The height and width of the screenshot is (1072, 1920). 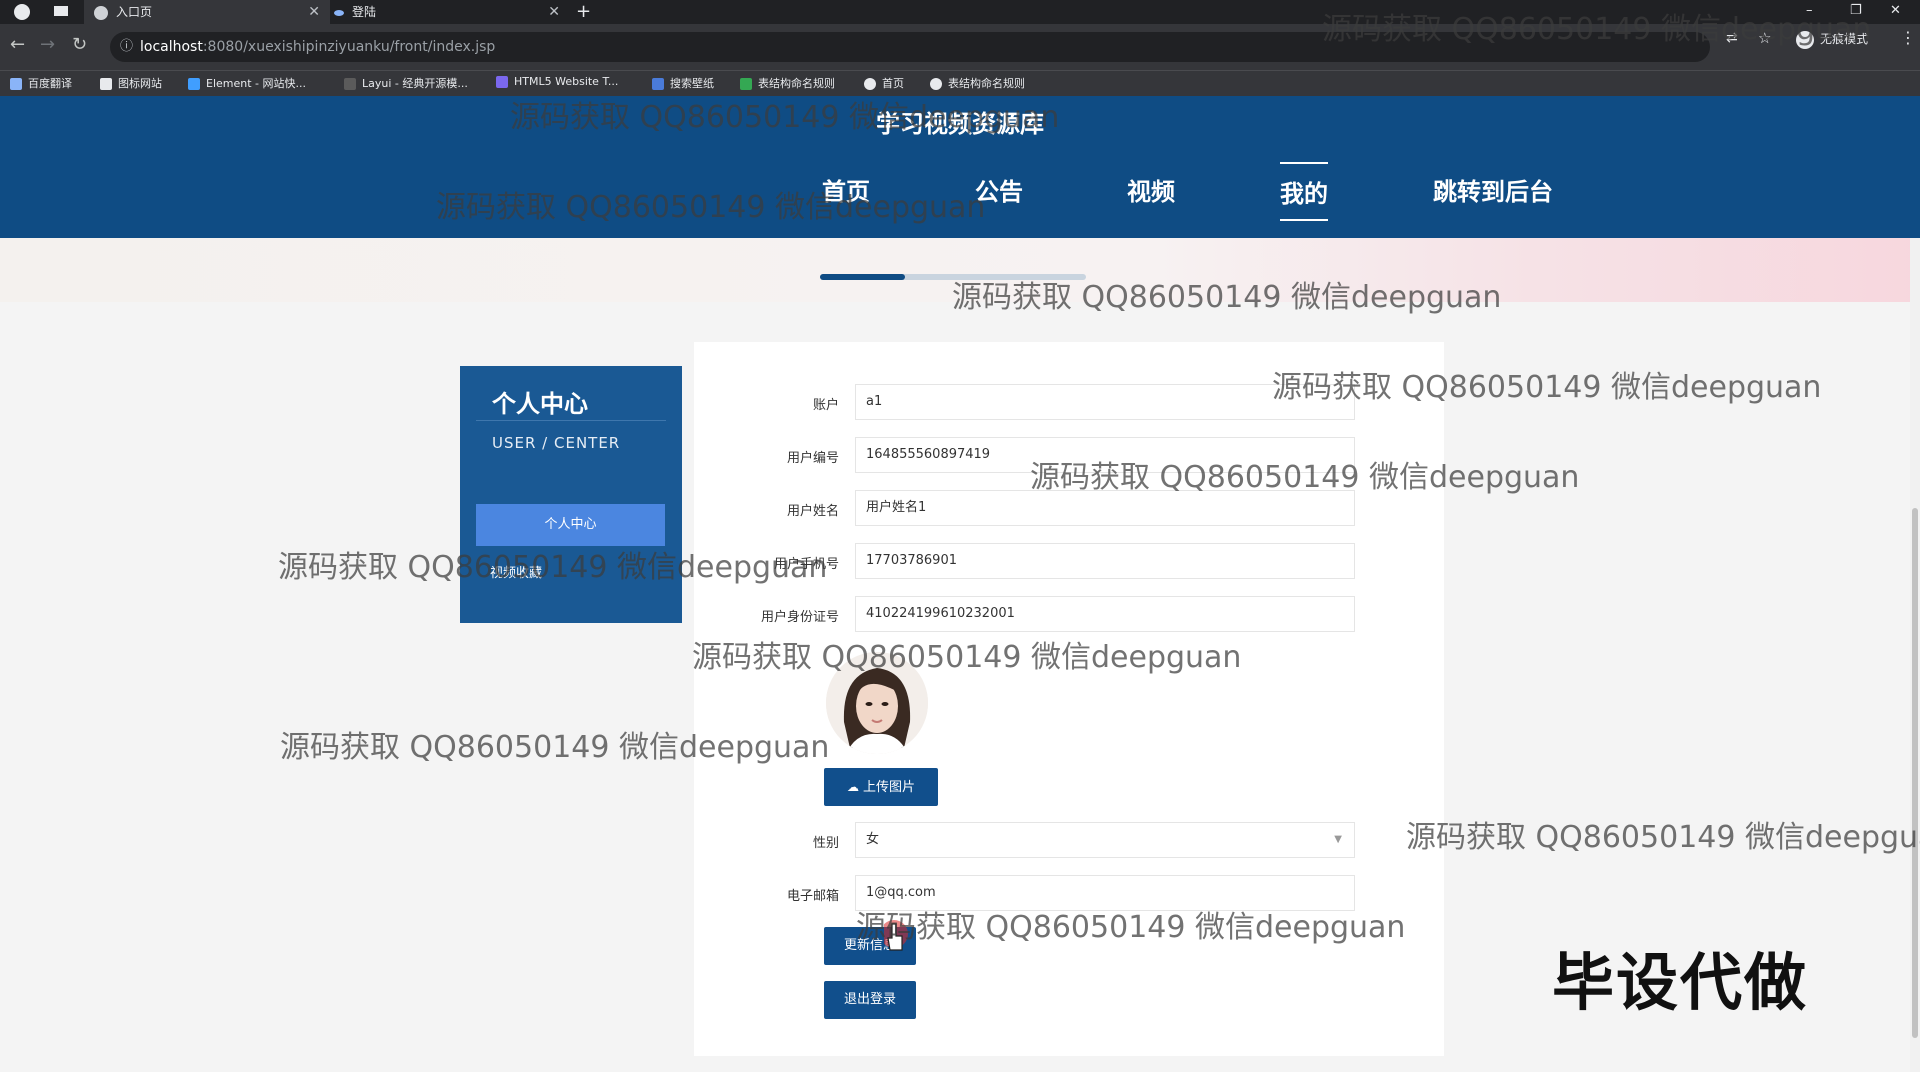 I want to click on gender-value: 女, so click(x=873, y=839).